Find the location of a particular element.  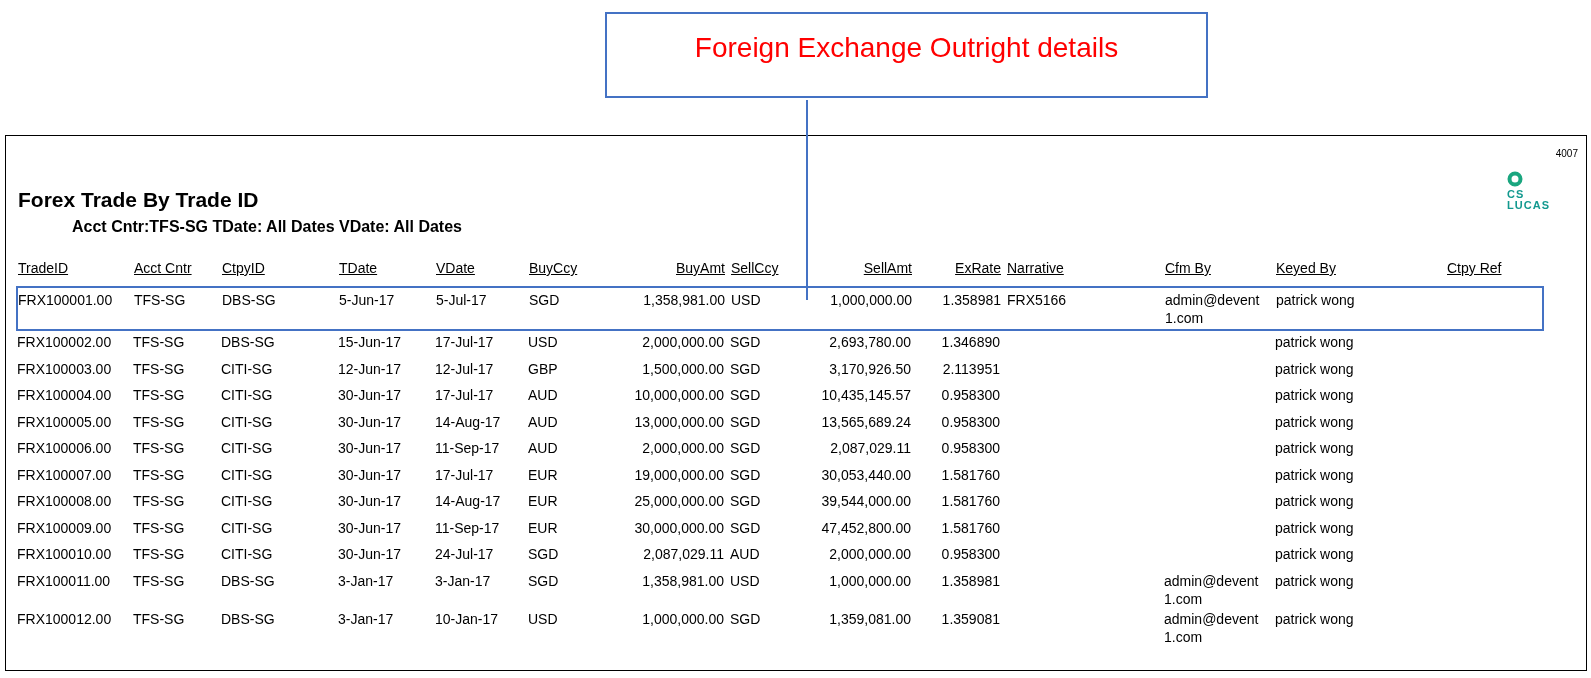

table-cell-text: 2,693,780.00 is located at coordinates (870, 342).